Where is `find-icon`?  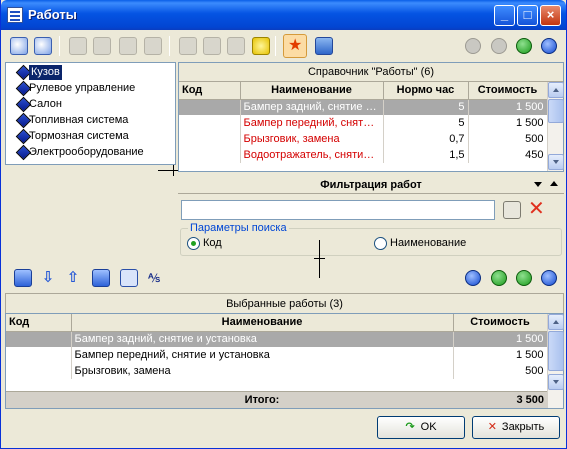 find-icon is located at coordinates (324, 46).